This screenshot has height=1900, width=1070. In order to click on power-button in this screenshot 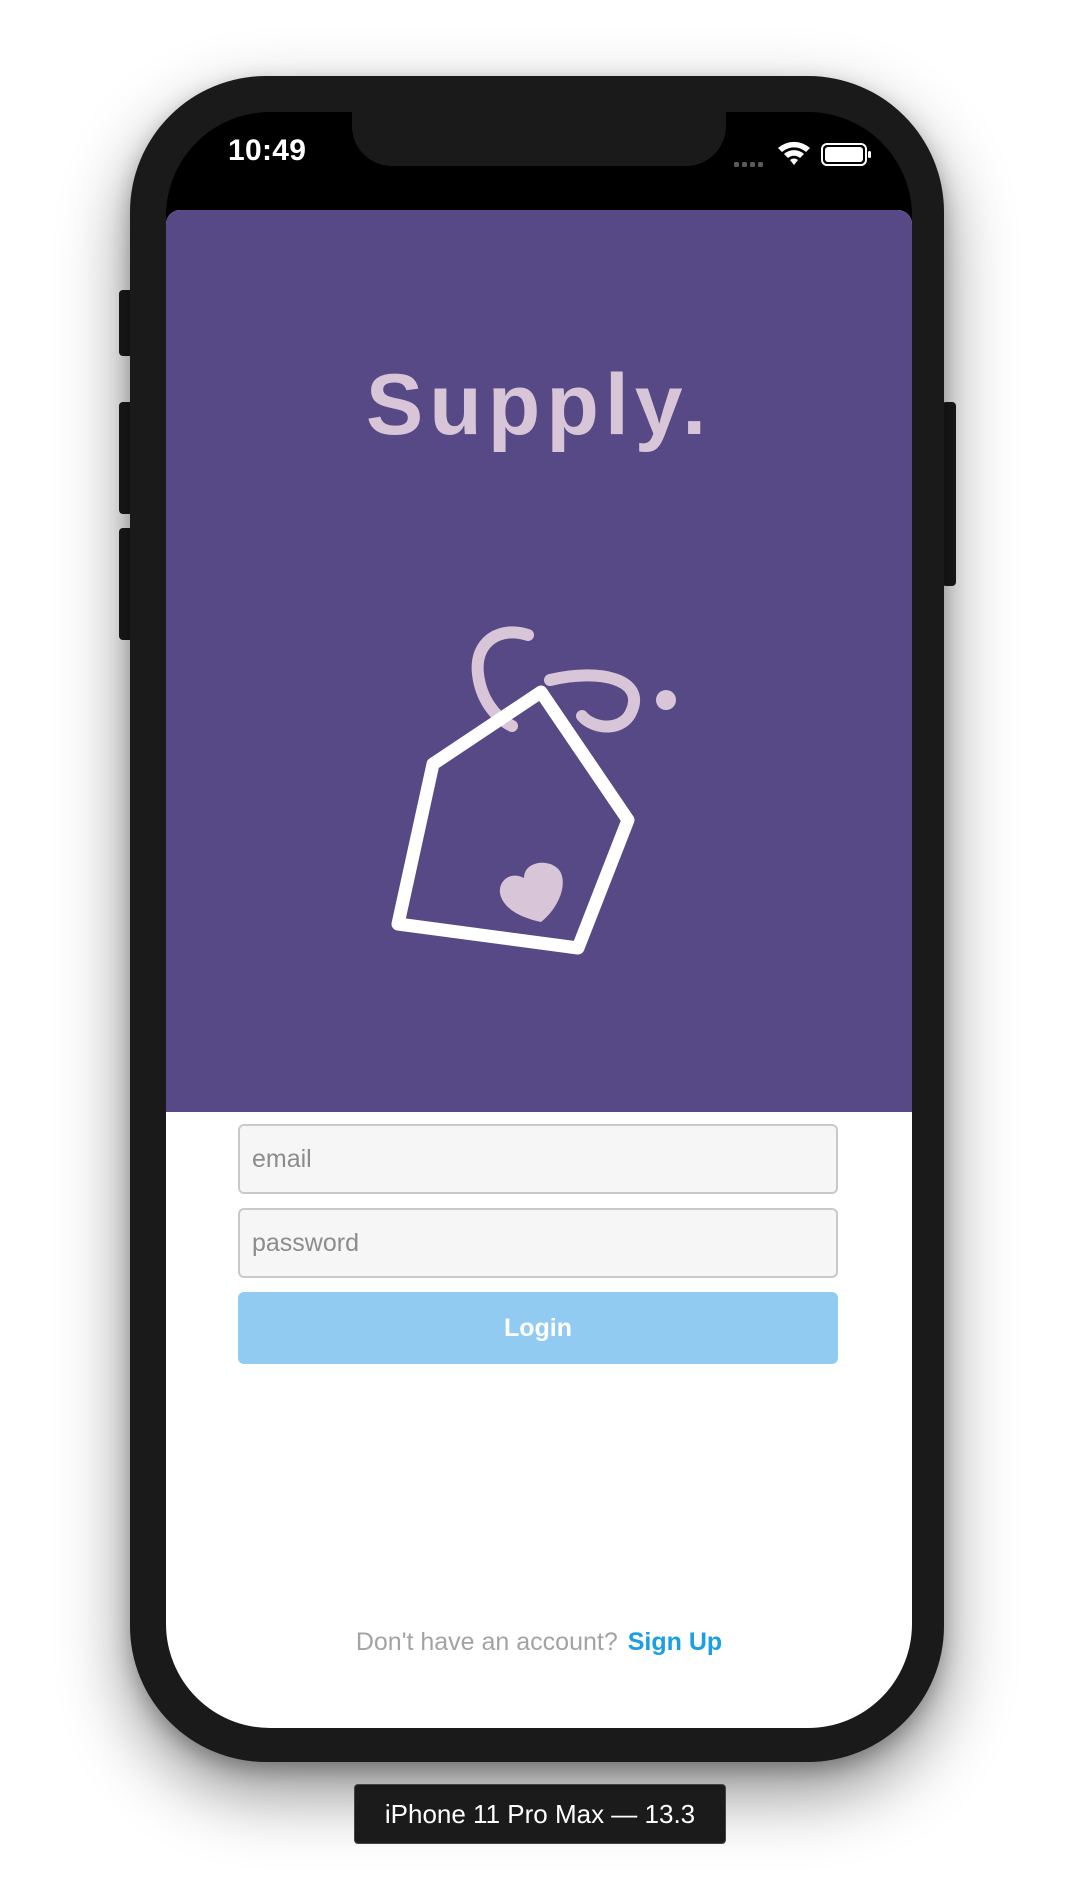, I will do `click(949, 494)`.